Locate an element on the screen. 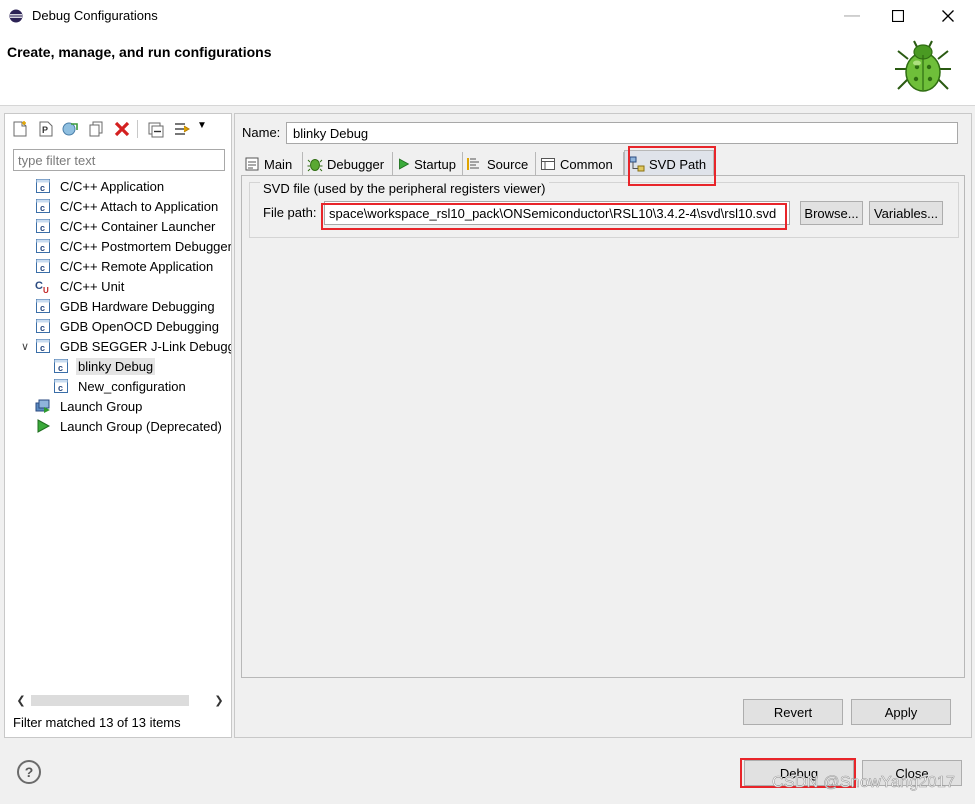 The width and height of the screenshot is (975, 804). question-mark-icon: ? is located at coordinates (29, 772).